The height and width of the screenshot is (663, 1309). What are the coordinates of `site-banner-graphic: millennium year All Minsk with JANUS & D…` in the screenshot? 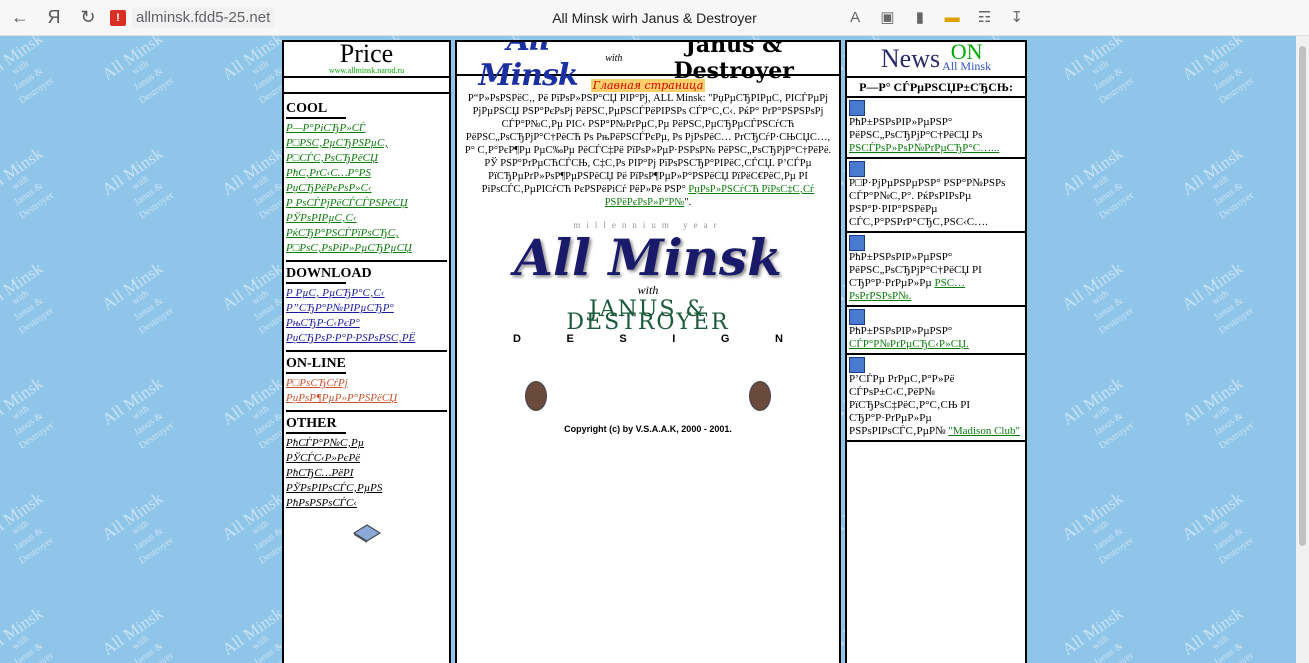 It's located at (648, 294).